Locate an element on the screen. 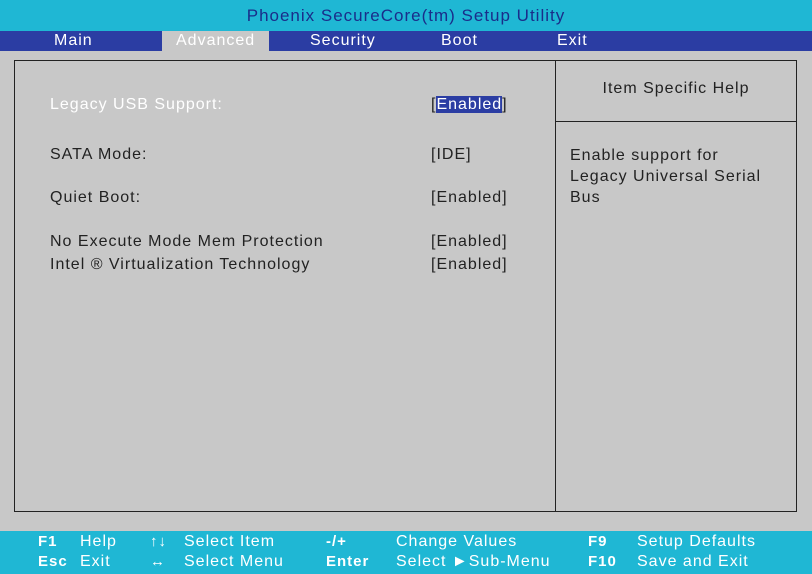 The height and width of the screenshot is (574, 812). key-f10: F10 is located at coordinates (602, 561).